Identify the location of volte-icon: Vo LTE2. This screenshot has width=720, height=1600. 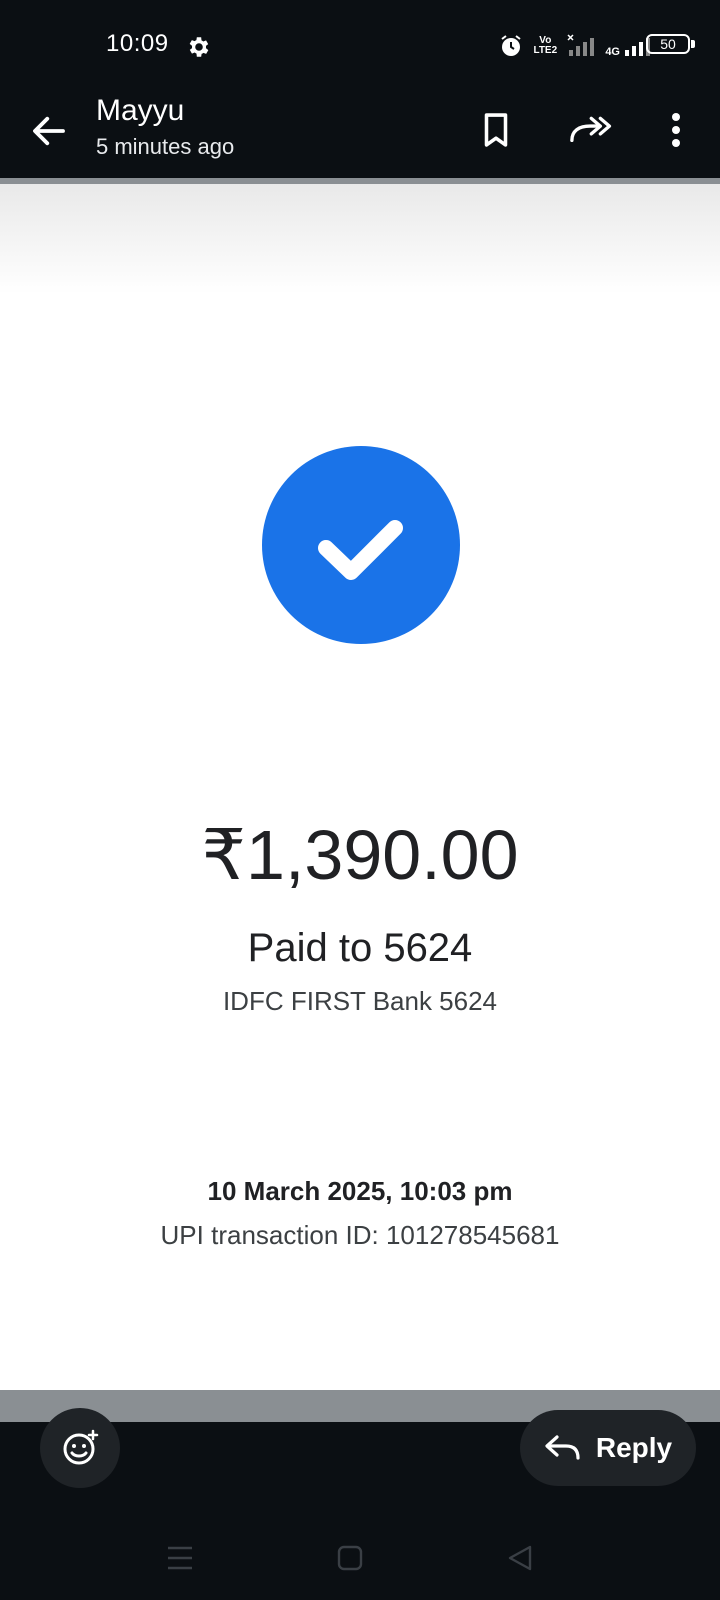
(545, 45).